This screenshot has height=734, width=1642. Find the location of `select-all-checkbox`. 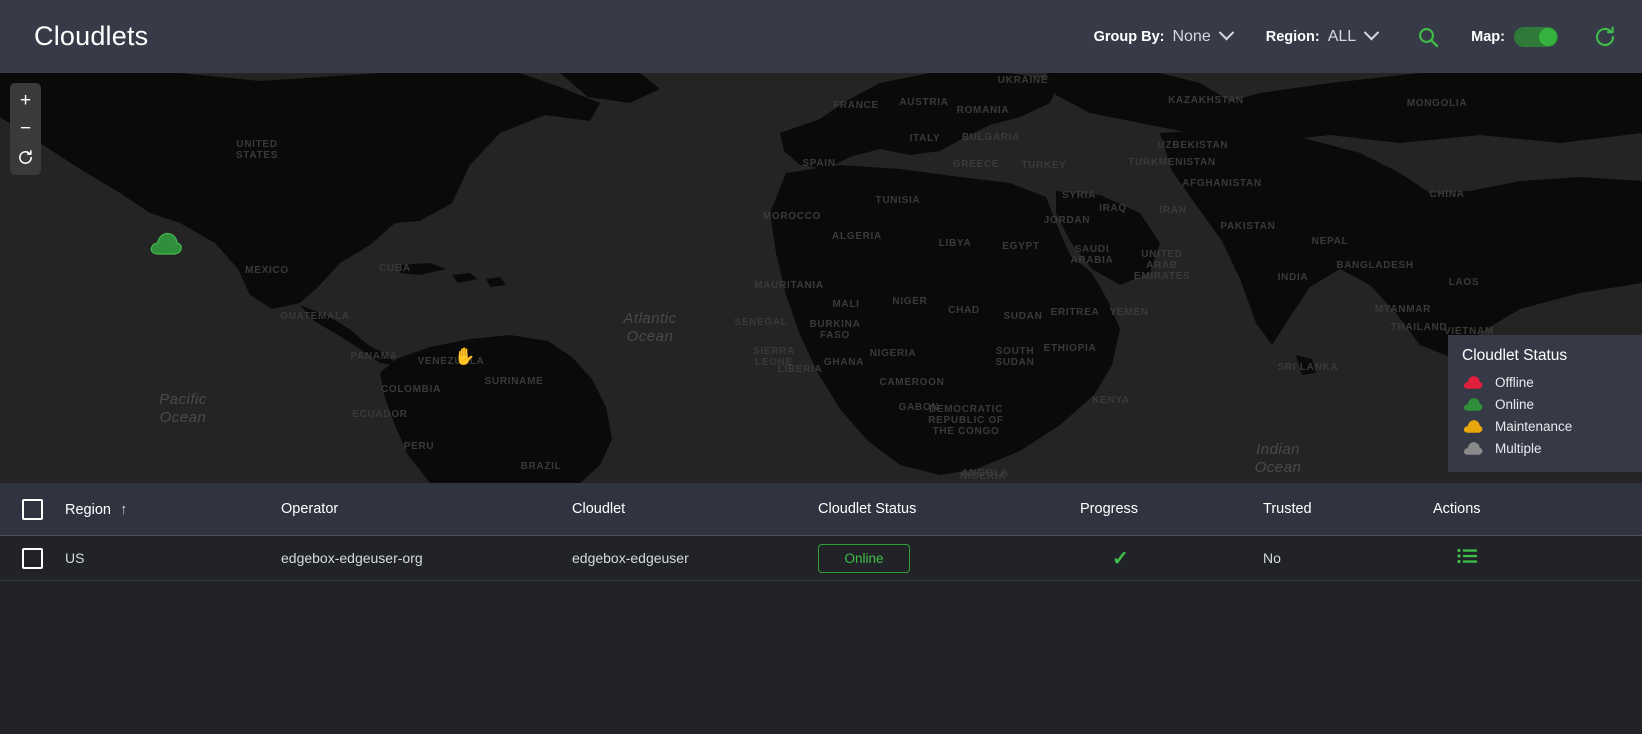

select-all-checkbox is located at coordinates (32, 509).